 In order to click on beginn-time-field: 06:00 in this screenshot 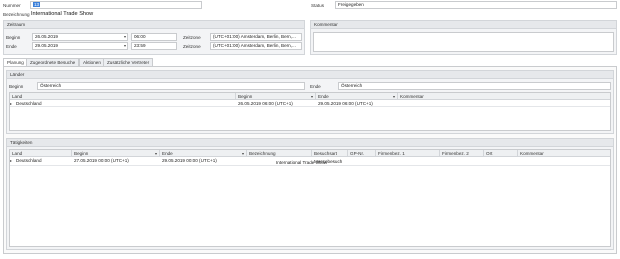, I will do `click(154, 37)`.